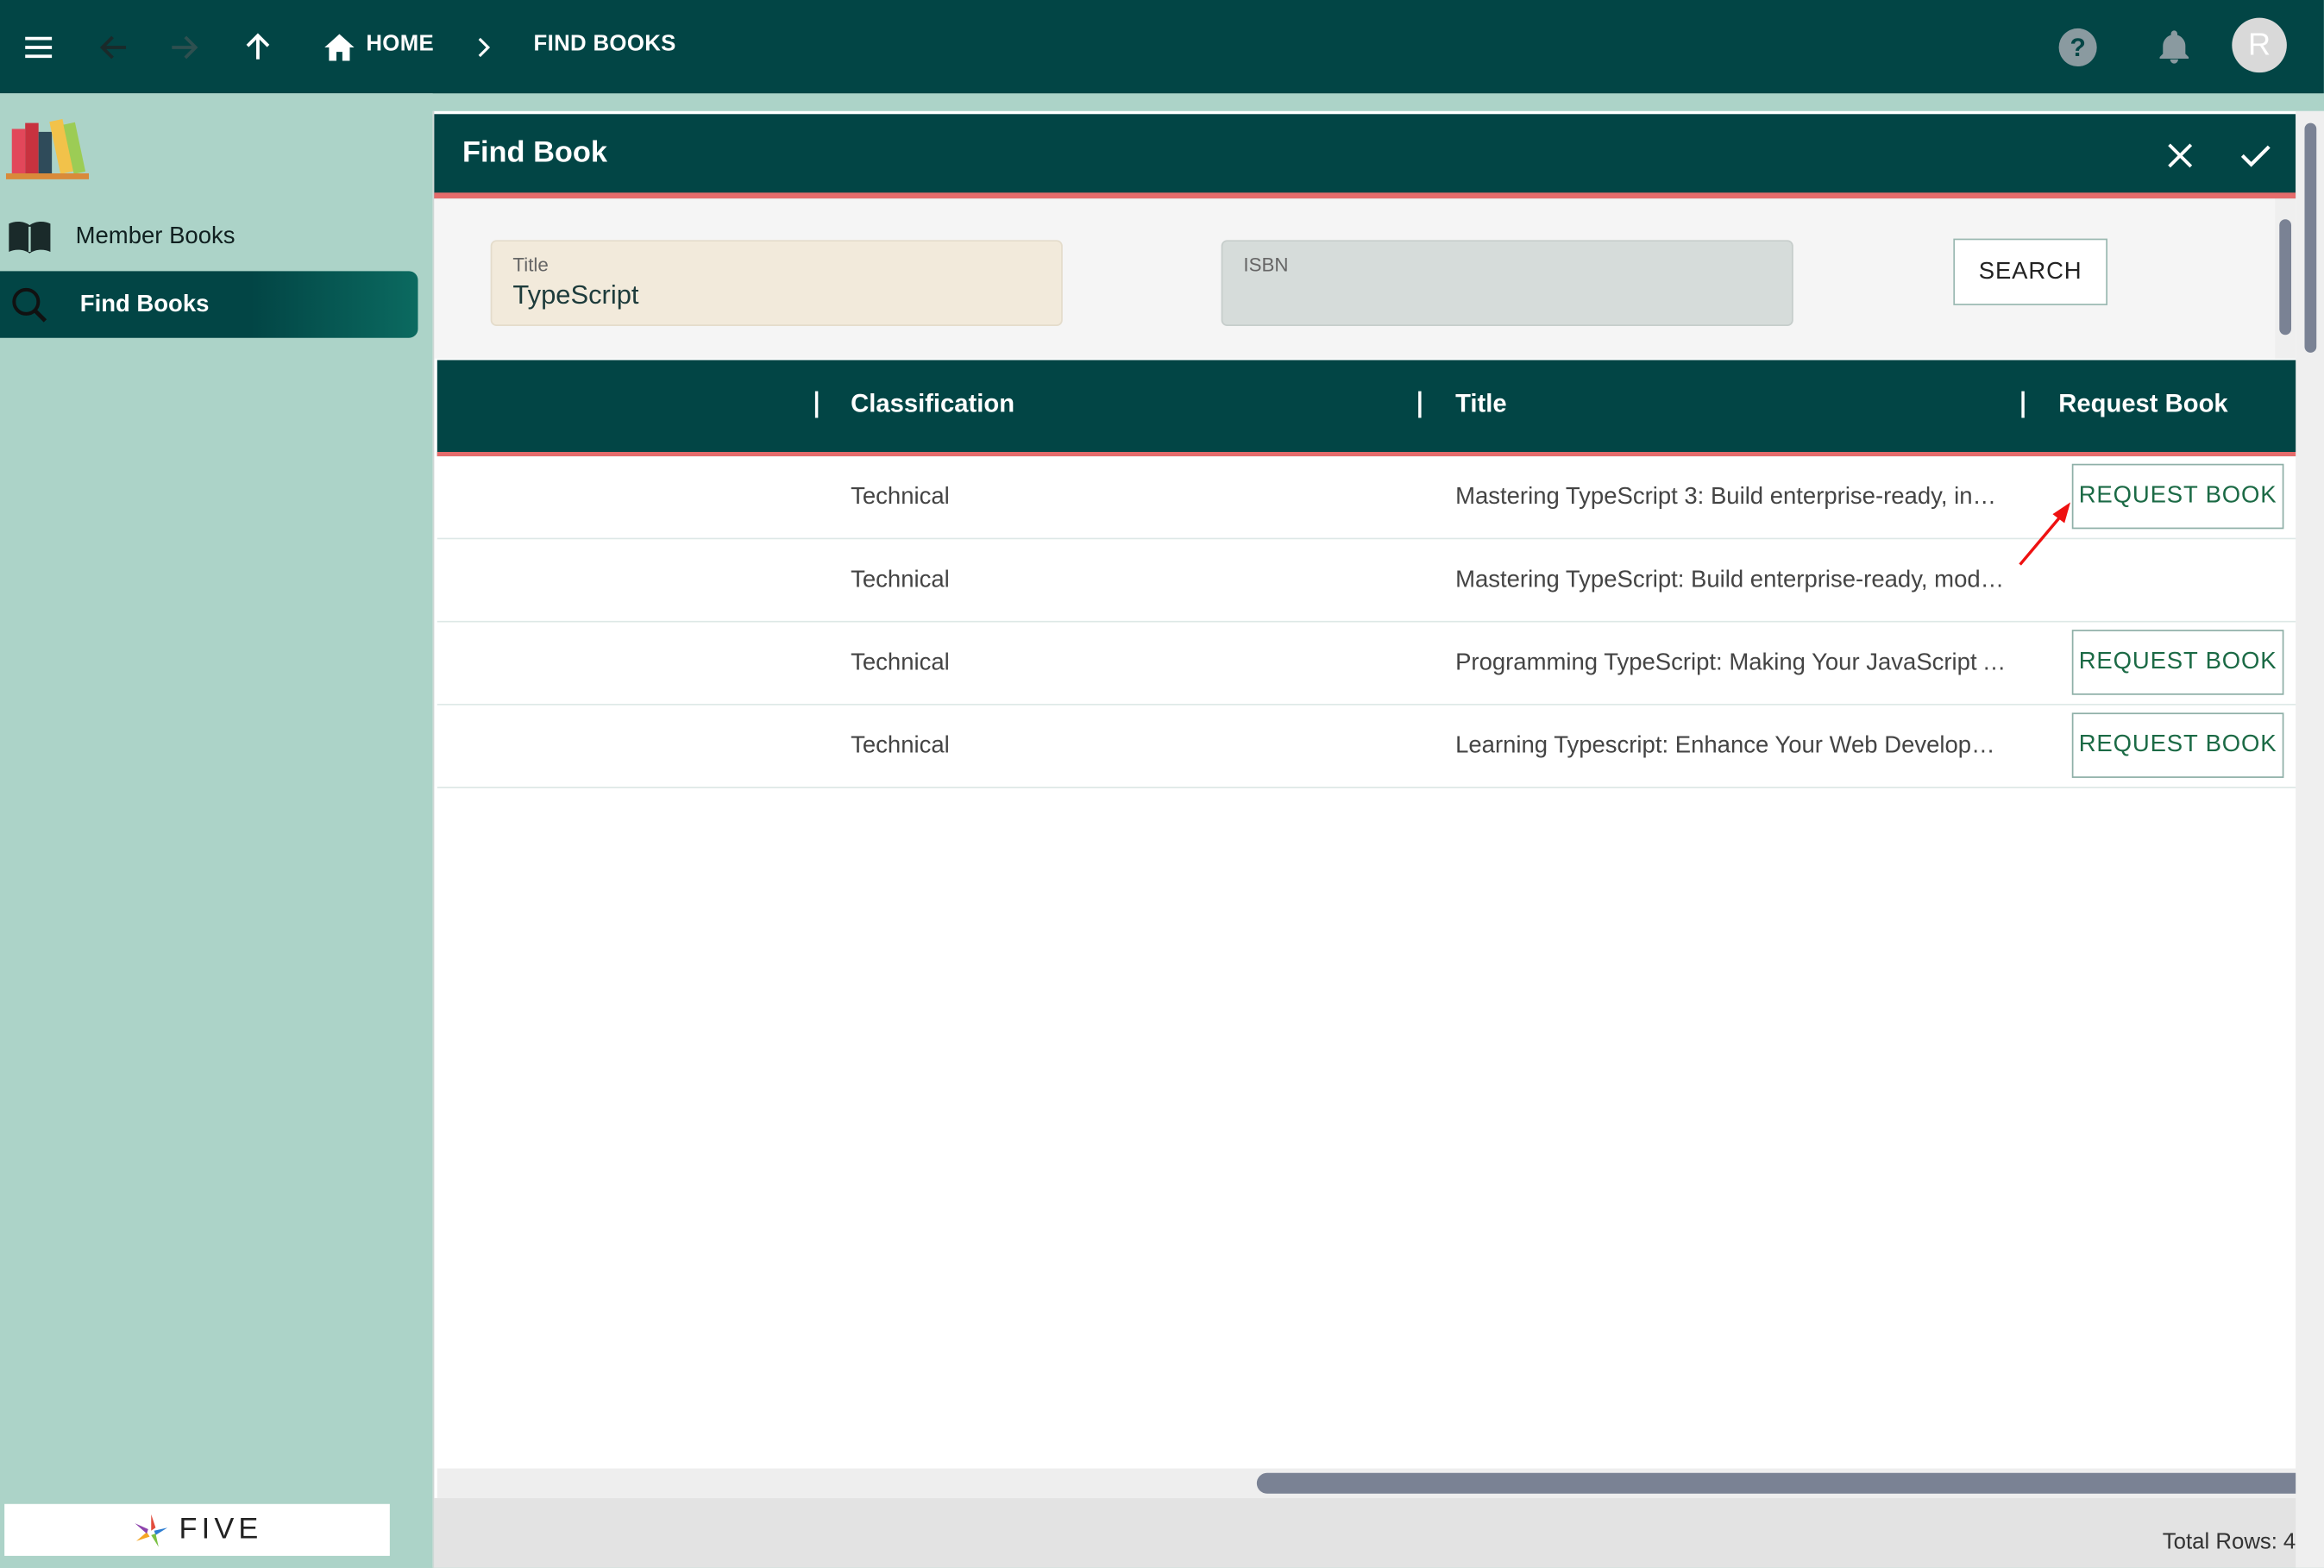  What do you see at coordinates (47, 146) in the screenshot?
I see `books-logo-icon` at bounding box center [47, 146].